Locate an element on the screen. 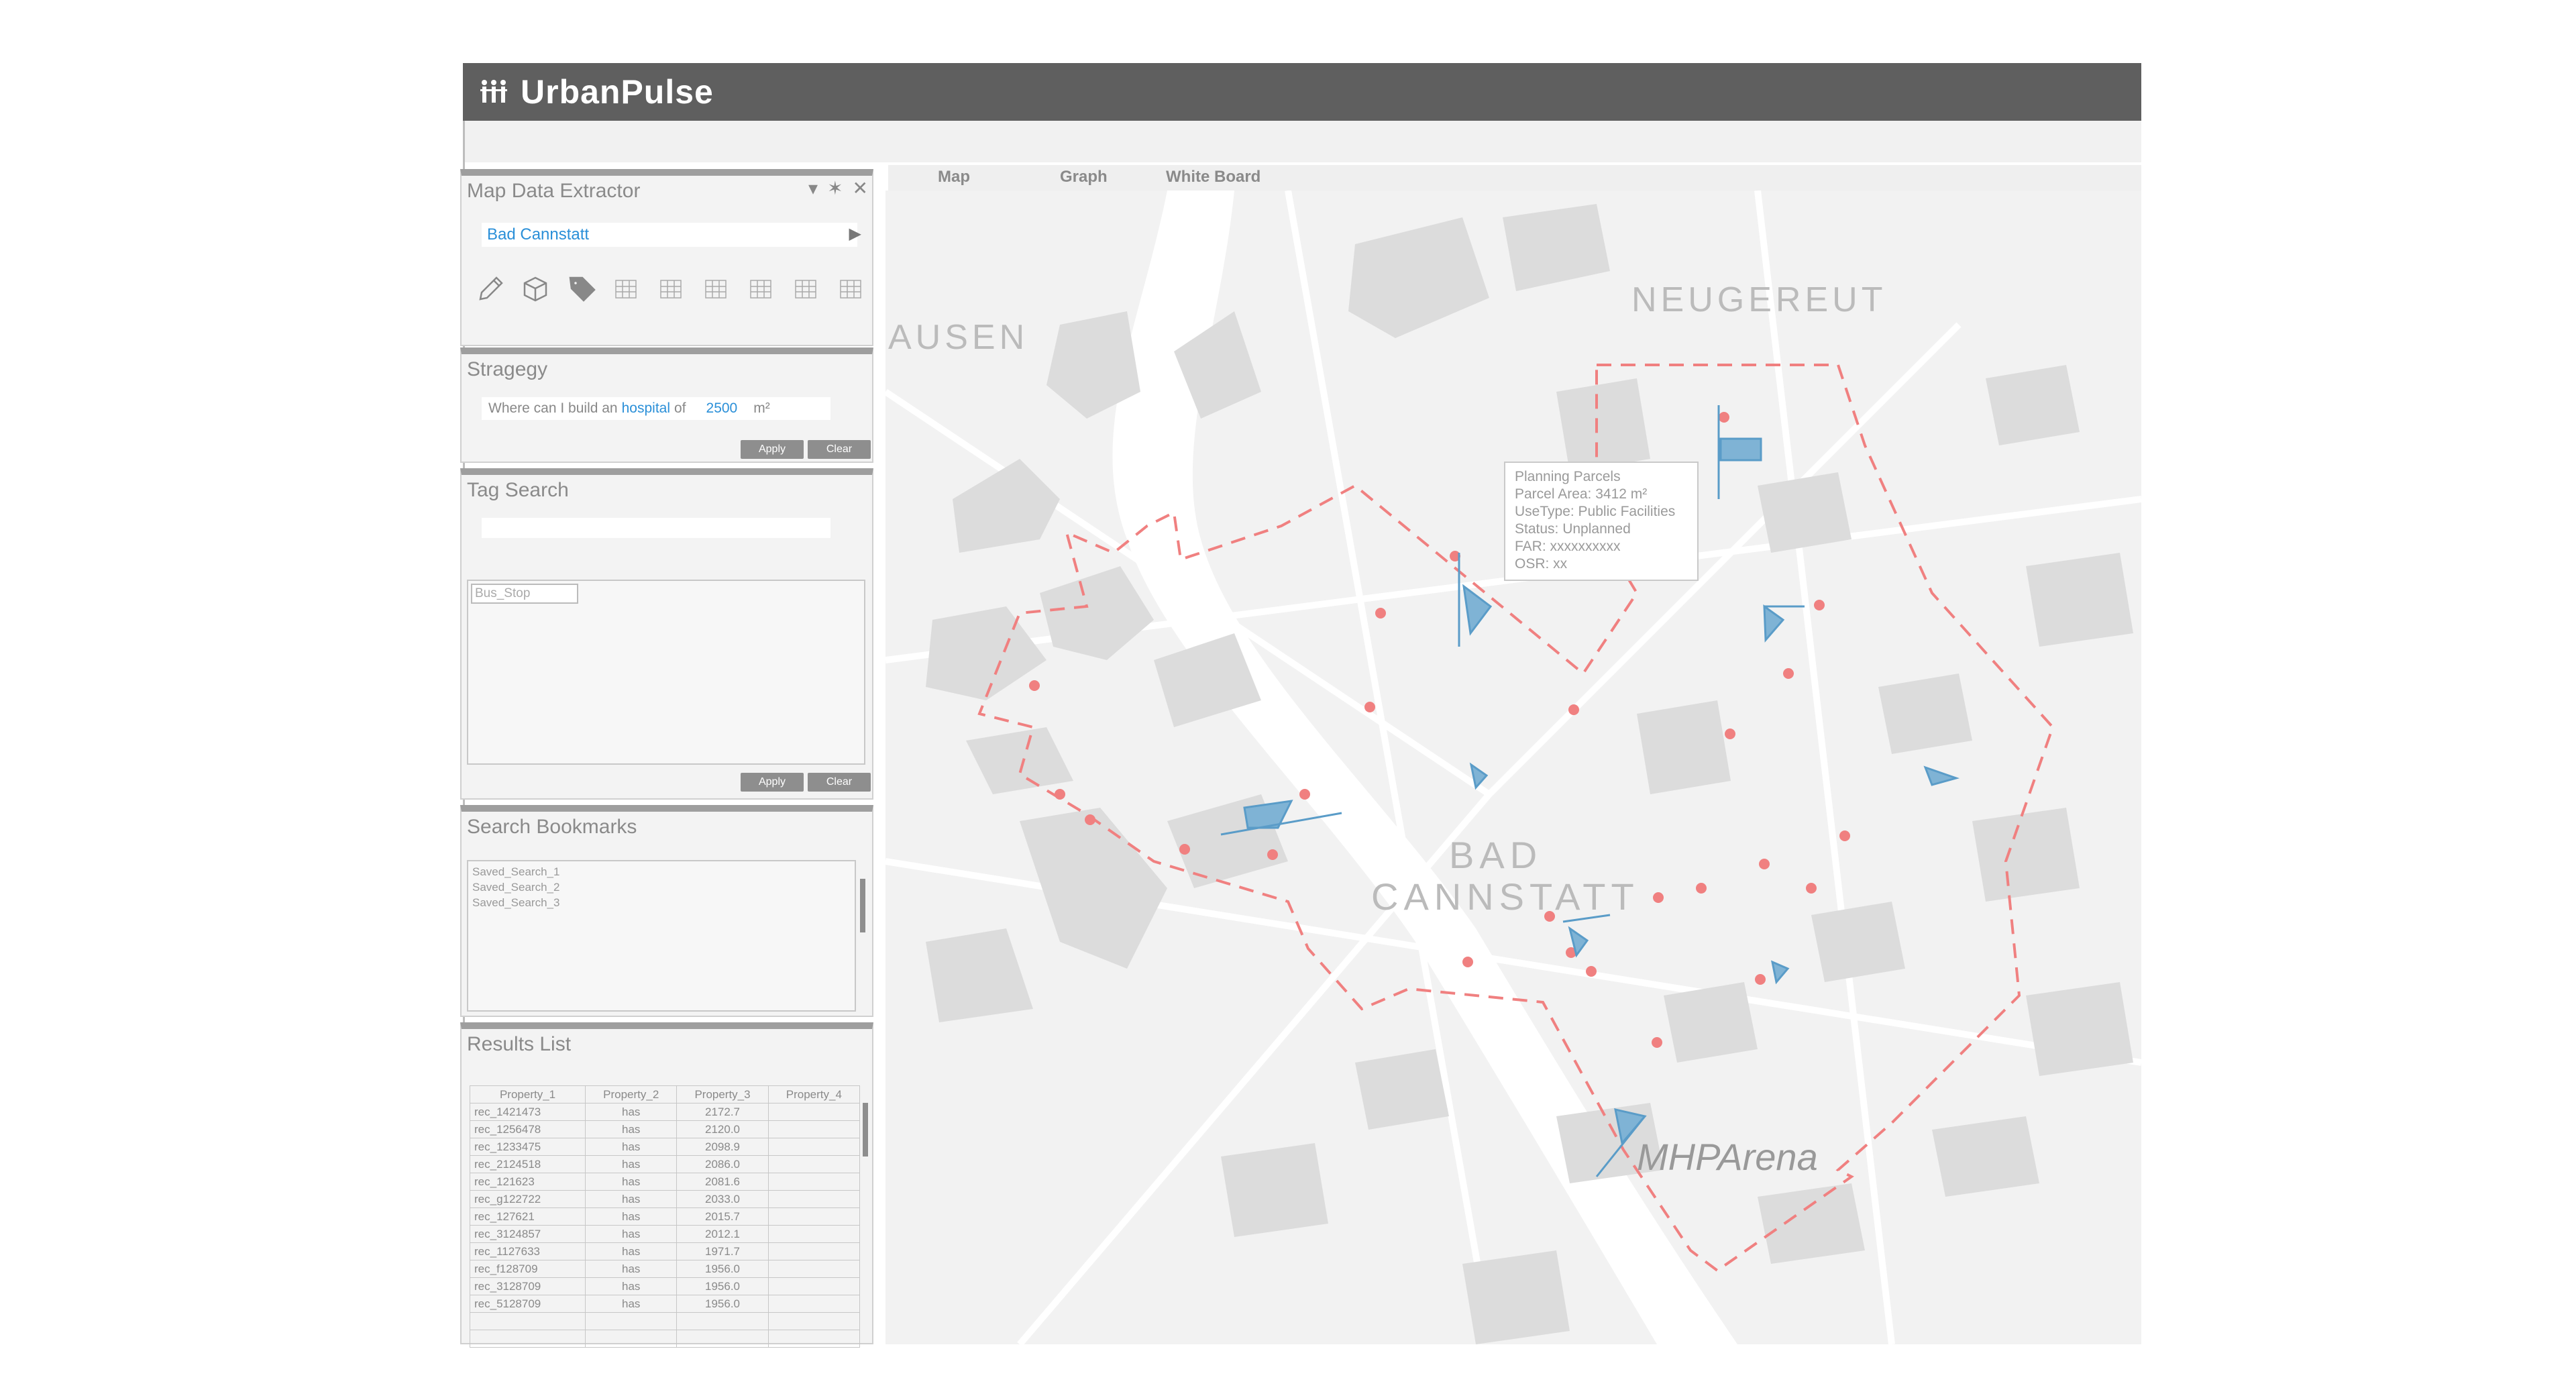  table-row: rec_5128709 has 1956.0 is located at coordinates (665, 1304).